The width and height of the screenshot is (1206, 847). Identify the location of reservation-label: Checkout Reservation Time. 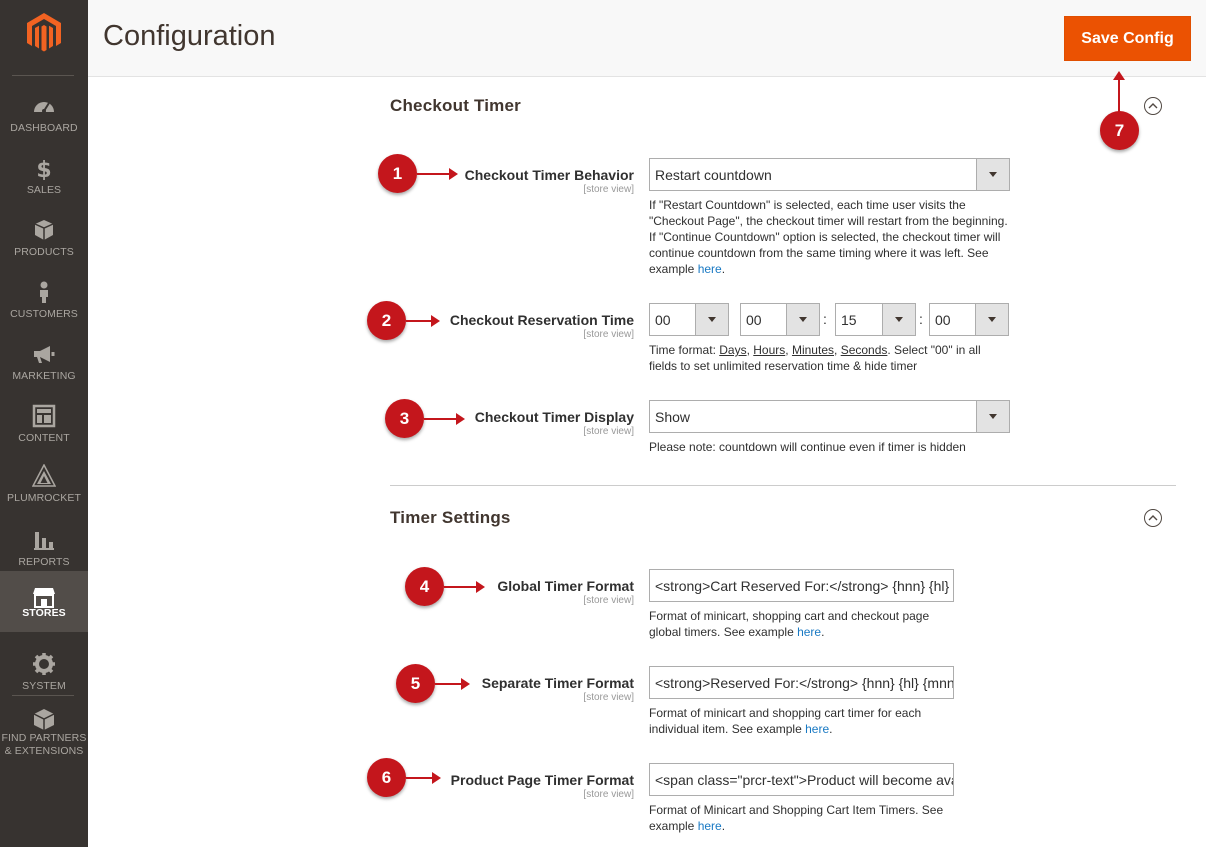
(541, 320).